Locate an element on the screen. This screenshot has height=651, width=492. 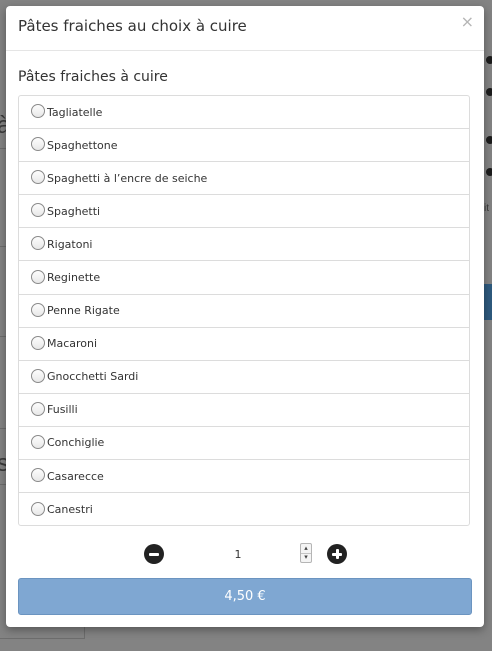
option-label: Spaghettone is located at coordinates (82, 145).